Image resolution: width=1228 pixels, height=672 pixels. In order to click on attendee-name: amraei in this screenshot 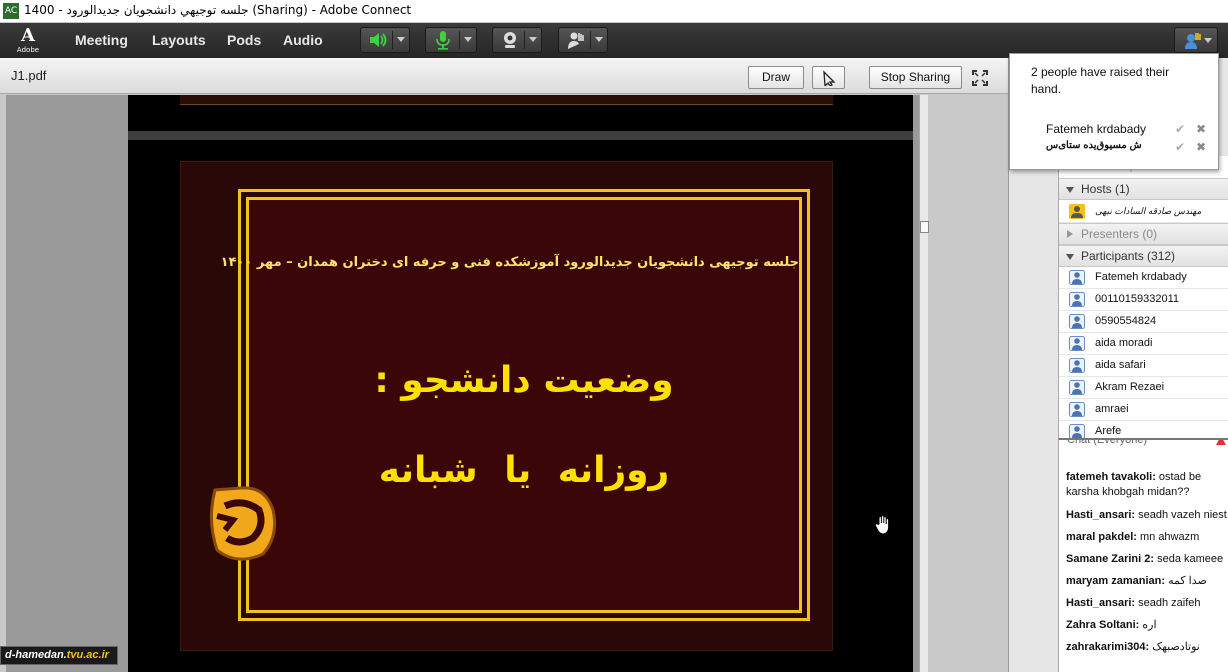, I will do `click(1112, 409)`.